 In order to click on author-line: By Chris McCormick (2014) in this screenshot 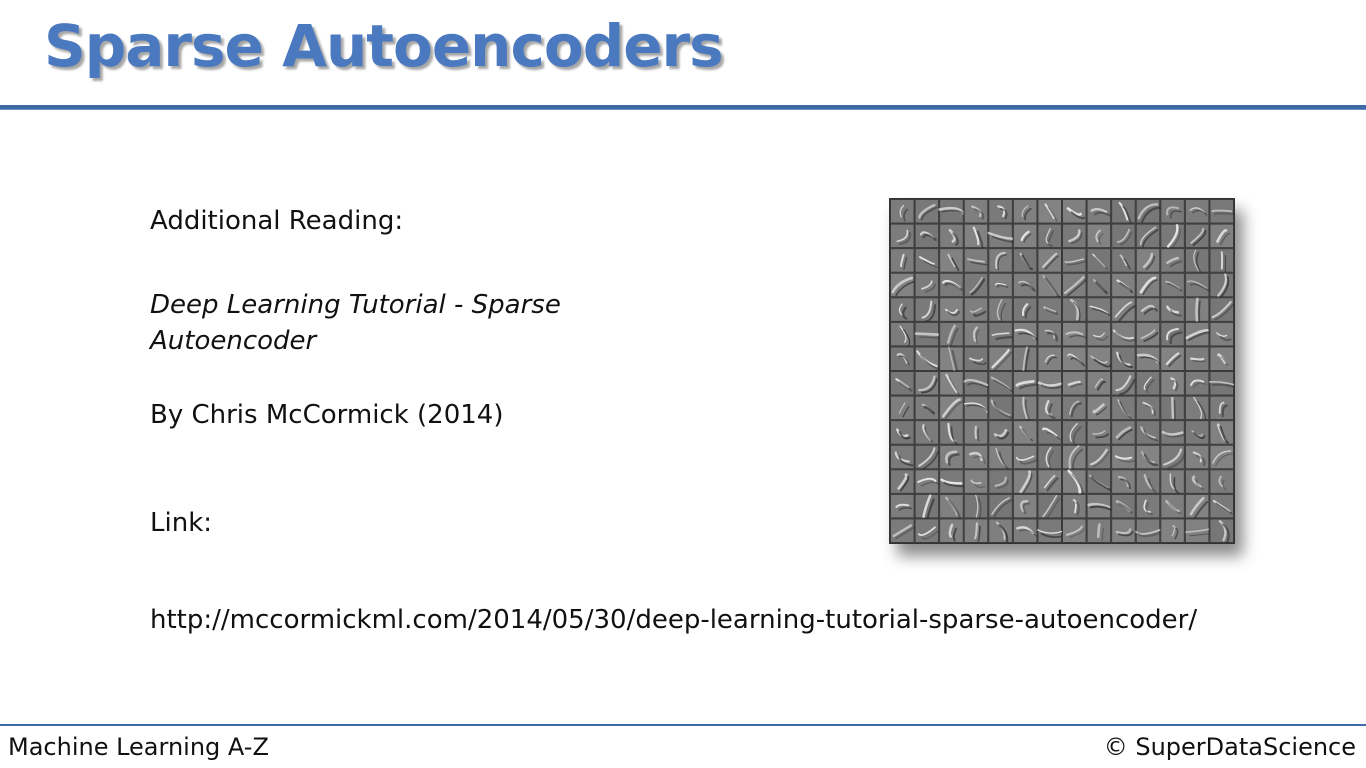, I will do `click(327, 415)`.